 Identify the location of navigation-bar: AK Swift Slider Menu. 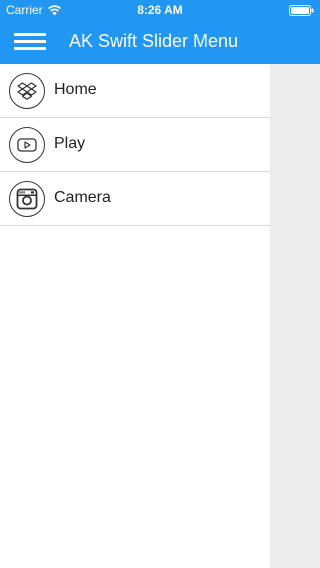
(160, 42).